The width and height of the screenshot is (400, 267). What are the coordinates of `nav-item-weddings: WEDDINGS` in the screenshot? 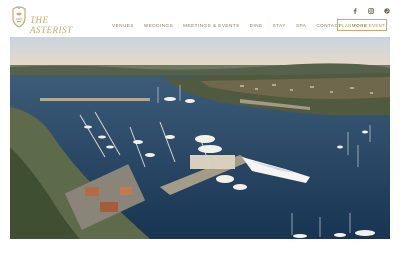 It's located at (158, 25).